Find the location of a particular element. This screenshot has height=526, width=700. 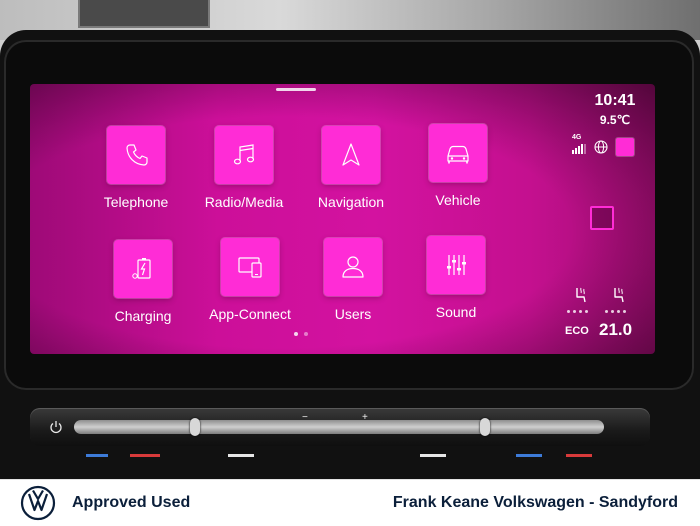

climate-mode: ECO is located at coordinates (577, 331).